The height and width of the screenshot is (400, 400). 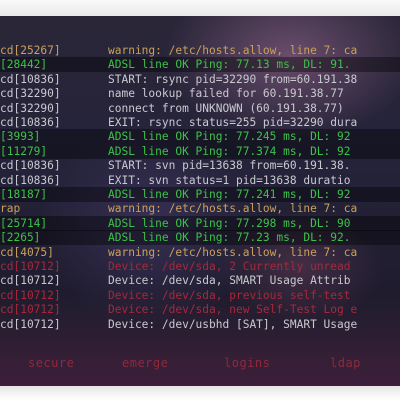 I want to click on log-message: ADSL line OK Ping: 77.245 ms, DL: 92, so click(x=229, y=137).